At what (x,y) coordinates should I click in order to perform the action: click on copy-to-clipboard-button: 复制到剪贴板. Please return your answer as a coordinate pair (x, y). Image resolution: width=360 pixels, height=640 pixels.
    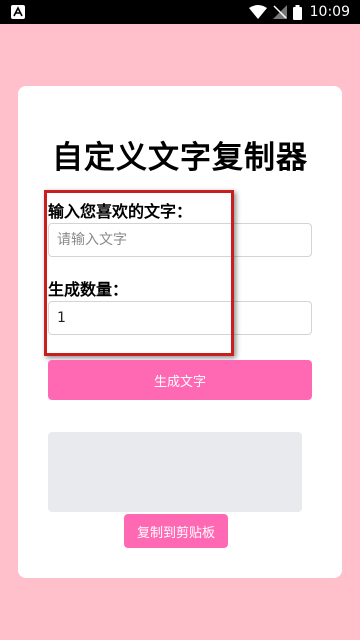
    Looking at the image, I should click on (176, 531).